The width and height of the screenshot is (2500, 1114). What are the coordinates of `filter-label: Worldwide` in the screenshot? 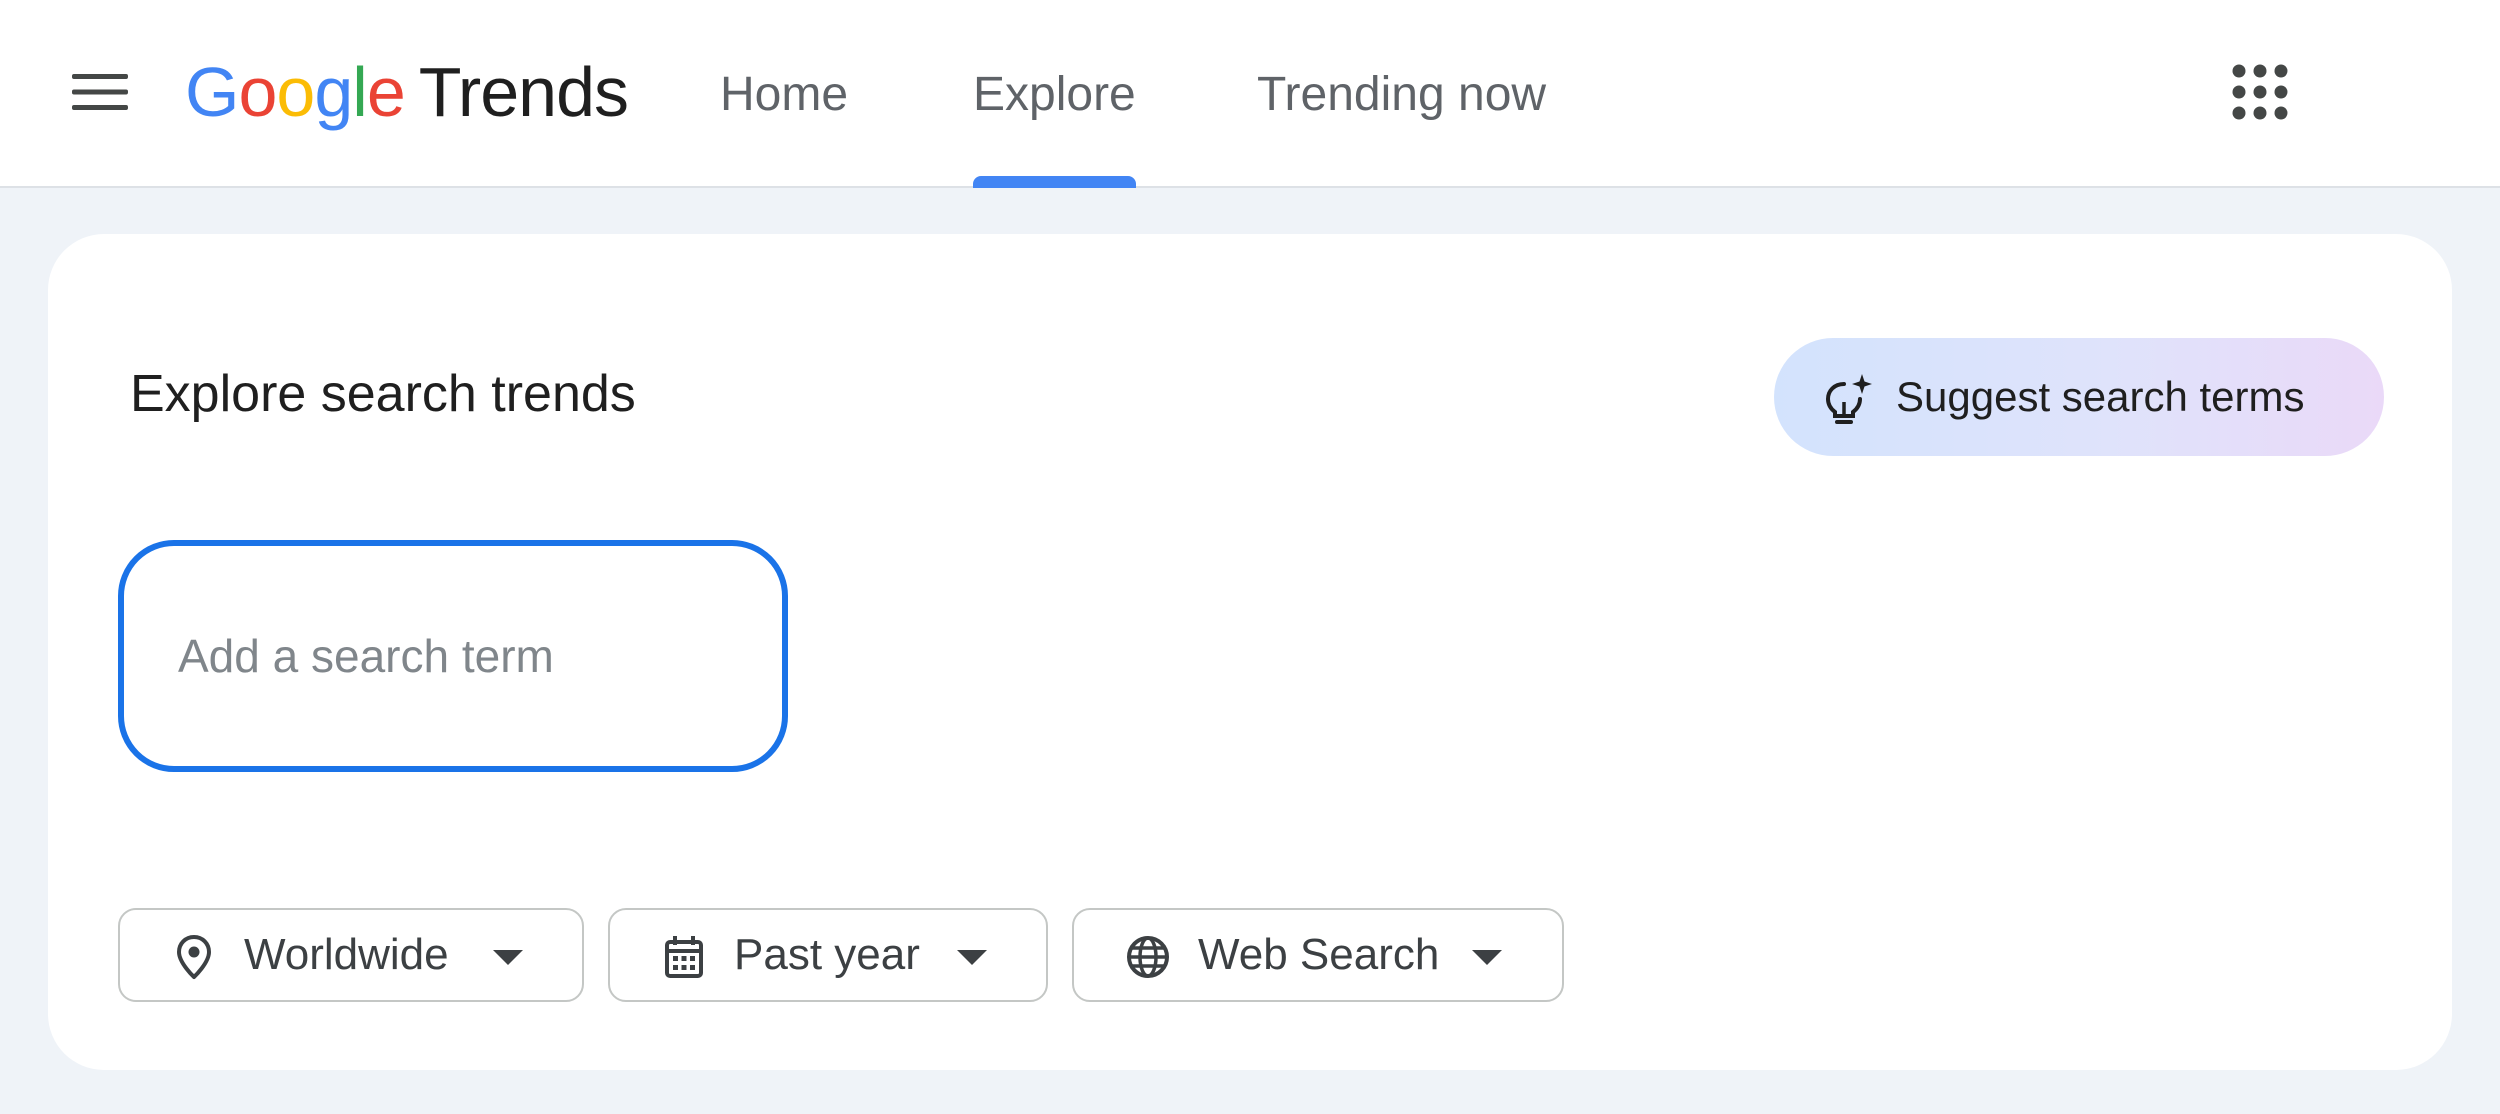 It's located at (346, 954).